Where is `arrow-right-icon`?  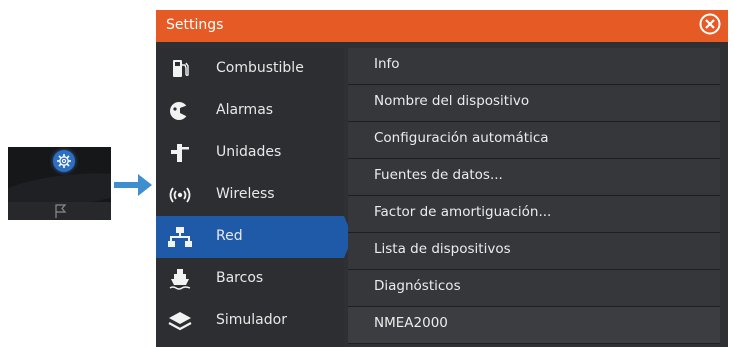
arrow-right-icon is located at coordinates (133, 185).